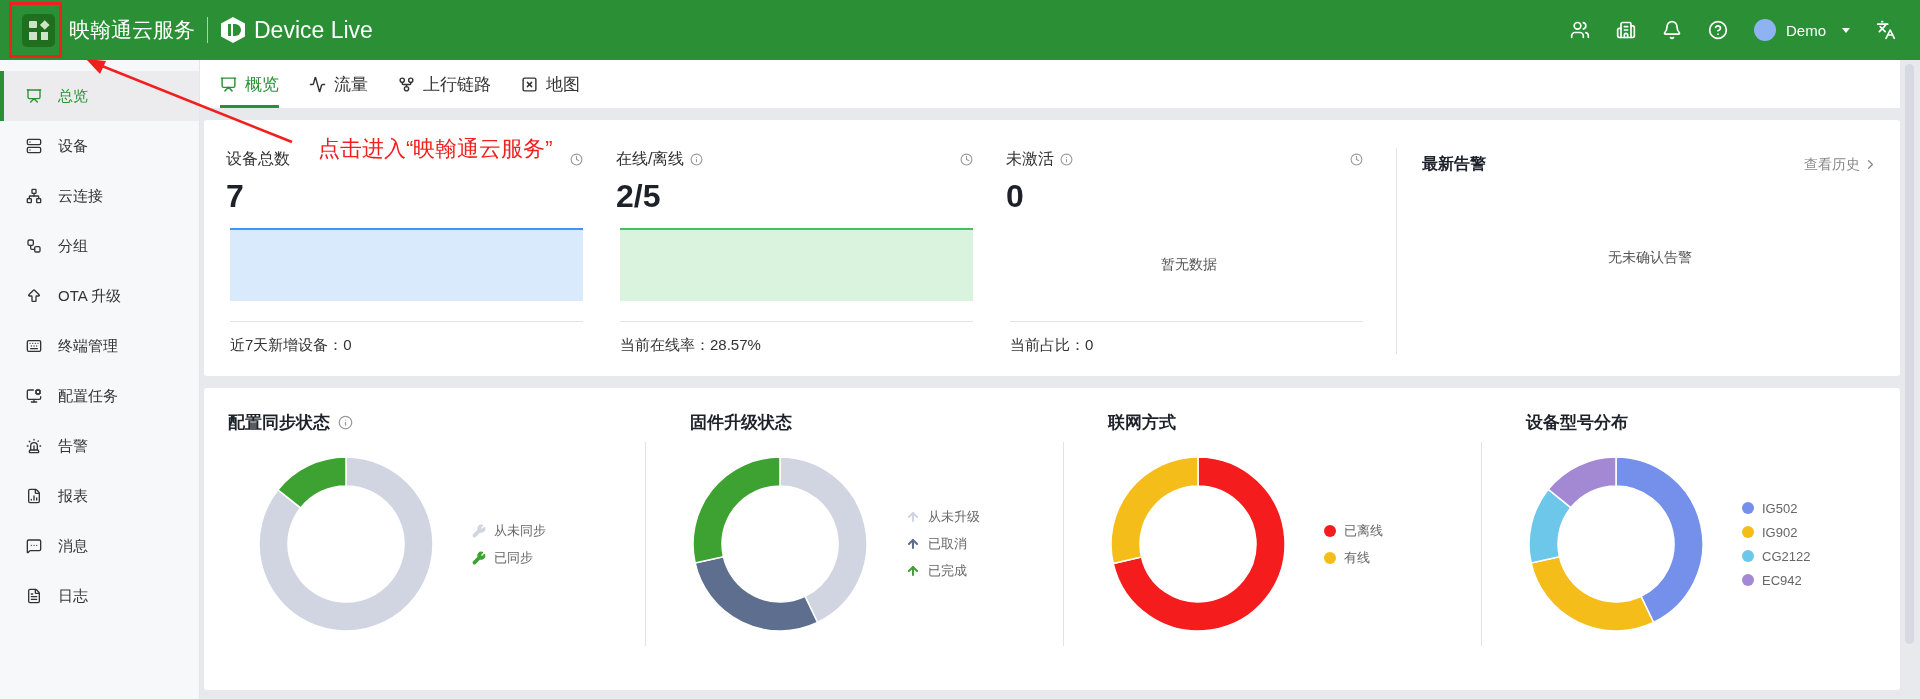 The height and width of the screenshot is (699, 1920). What do you see at coordinates (1782, 580) in the screenshot?
I see `legend-label: EC942` at bounding box center [1782, 580].